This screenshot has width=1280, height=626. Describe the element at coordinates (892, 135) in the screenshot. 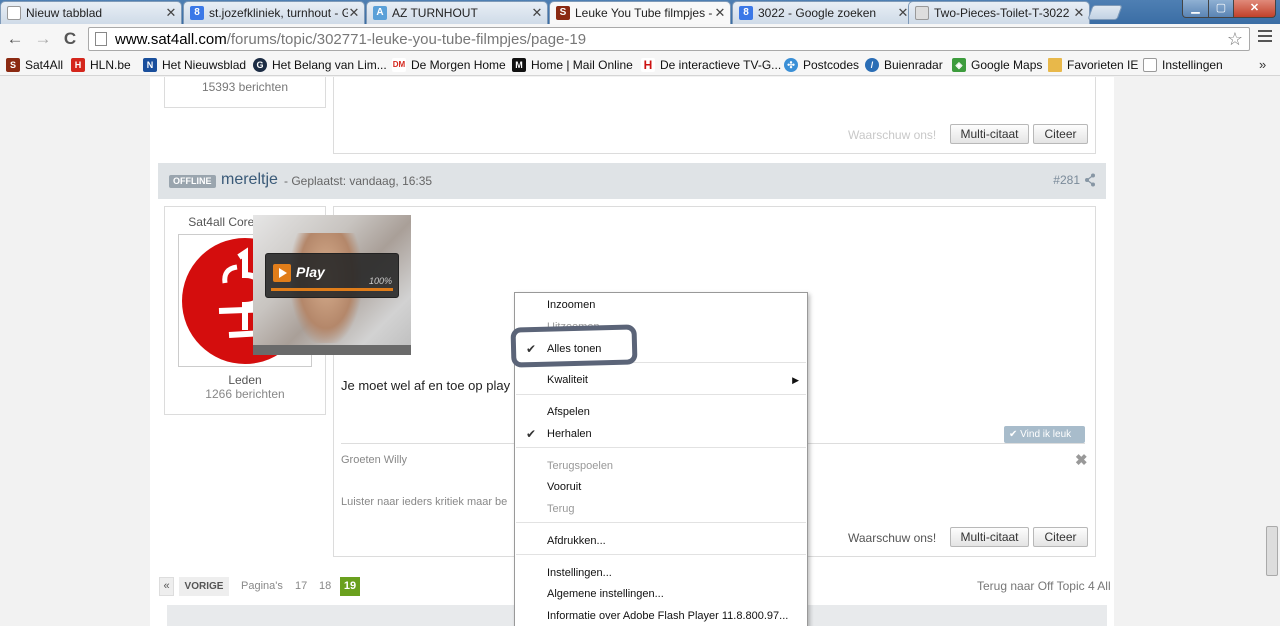

I see `prev-warn-link: Waarschuw ons!` at that location.